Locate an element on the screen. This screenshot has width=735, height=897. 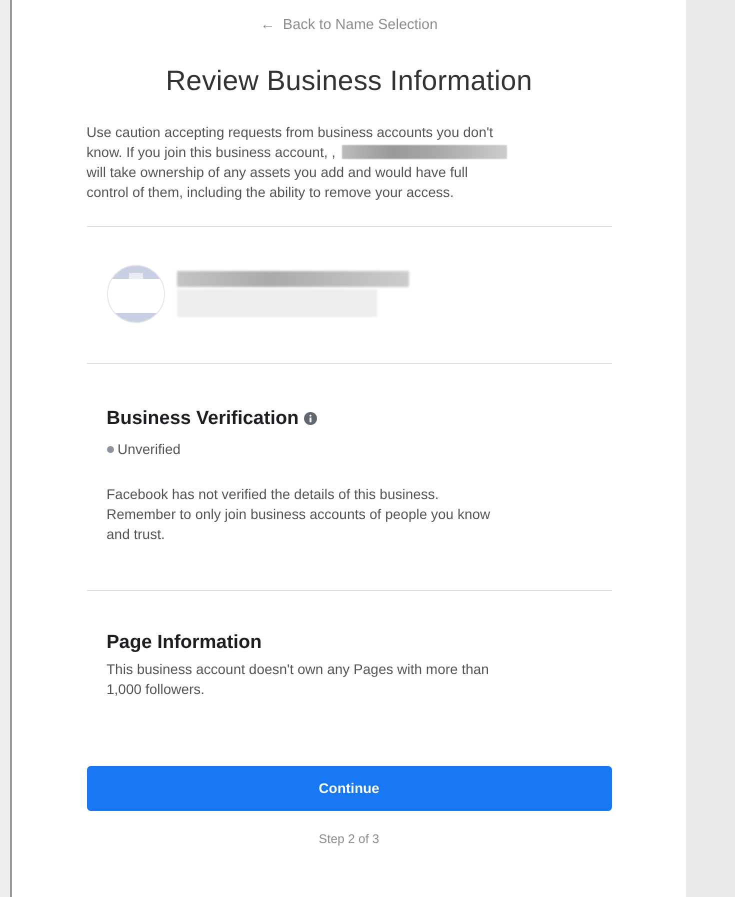
info-icon is located at coordinates (310, 419).